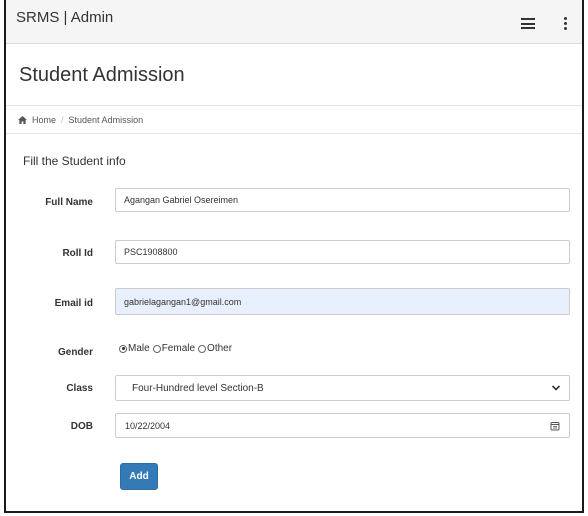  I want to click on gender-option-label: Female, so click(178, 348).